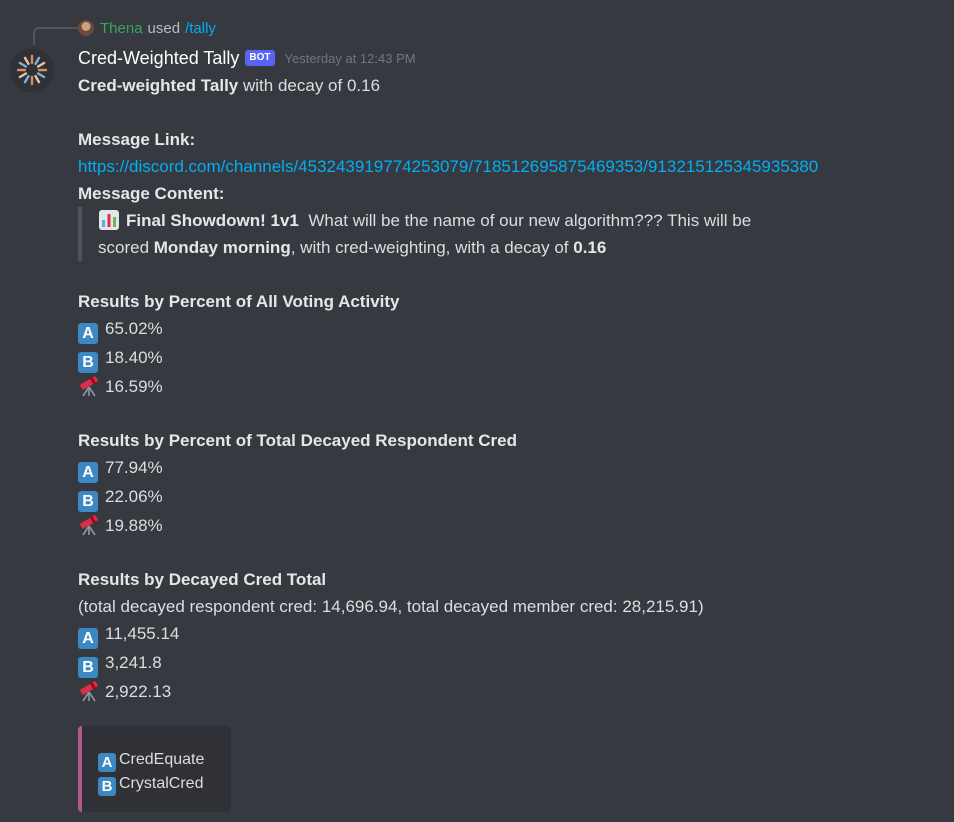  I want to click on result-row: B 3,241.8, so click(508, 663).